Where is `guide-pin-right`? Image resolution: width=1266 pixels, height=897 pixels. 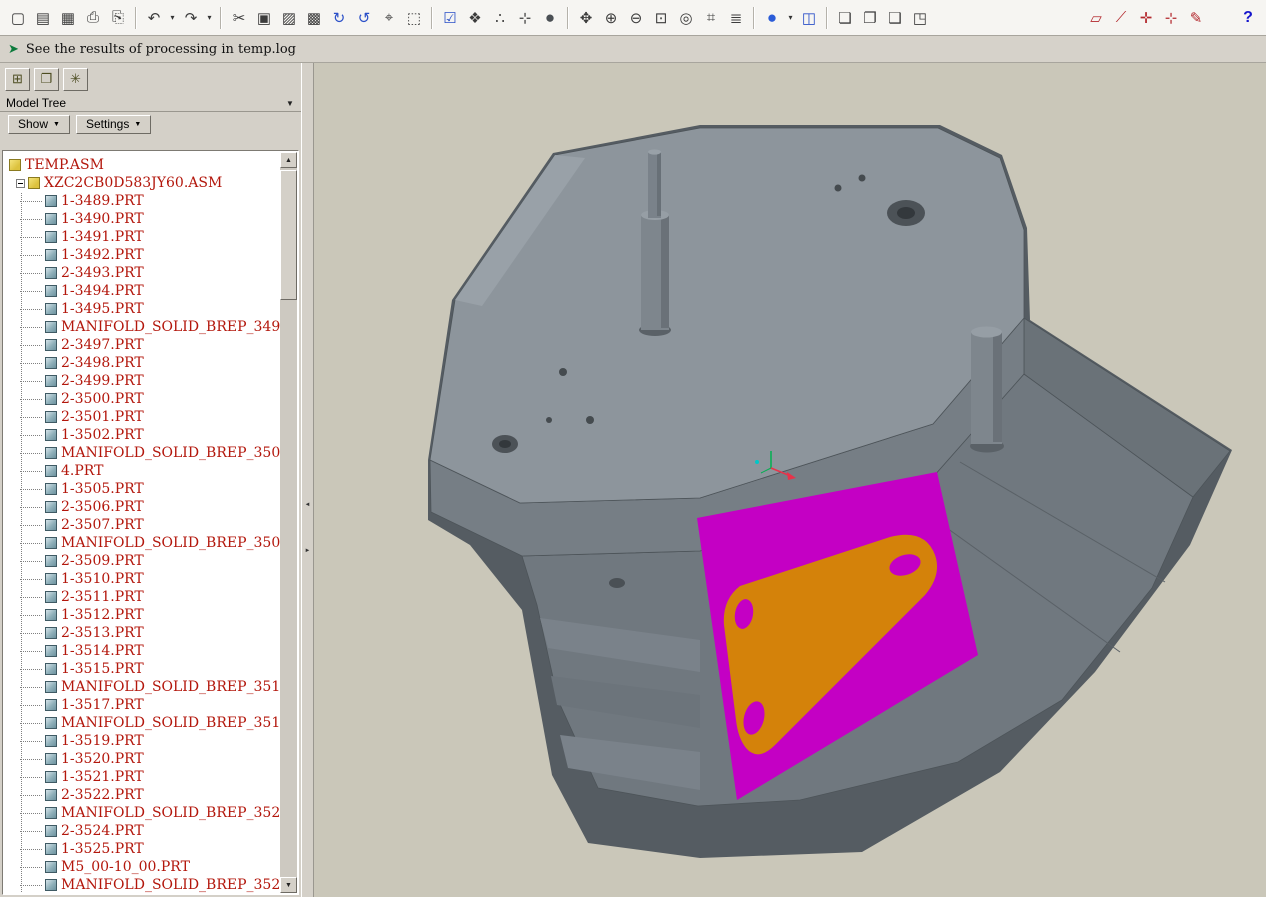
guide-pin-right is located at coordinates (987, 389).